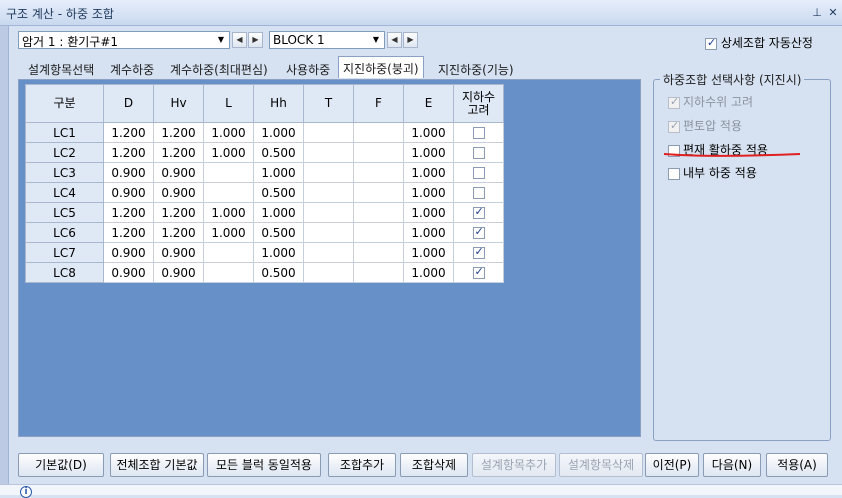 The width and height of the screenshot is (842, 498). What do you see at coordinates (381, 67) in the screenshot?
I see `tab-seismic-collapse: 지진하중(붕괴)` at bounding box center [381, 67].